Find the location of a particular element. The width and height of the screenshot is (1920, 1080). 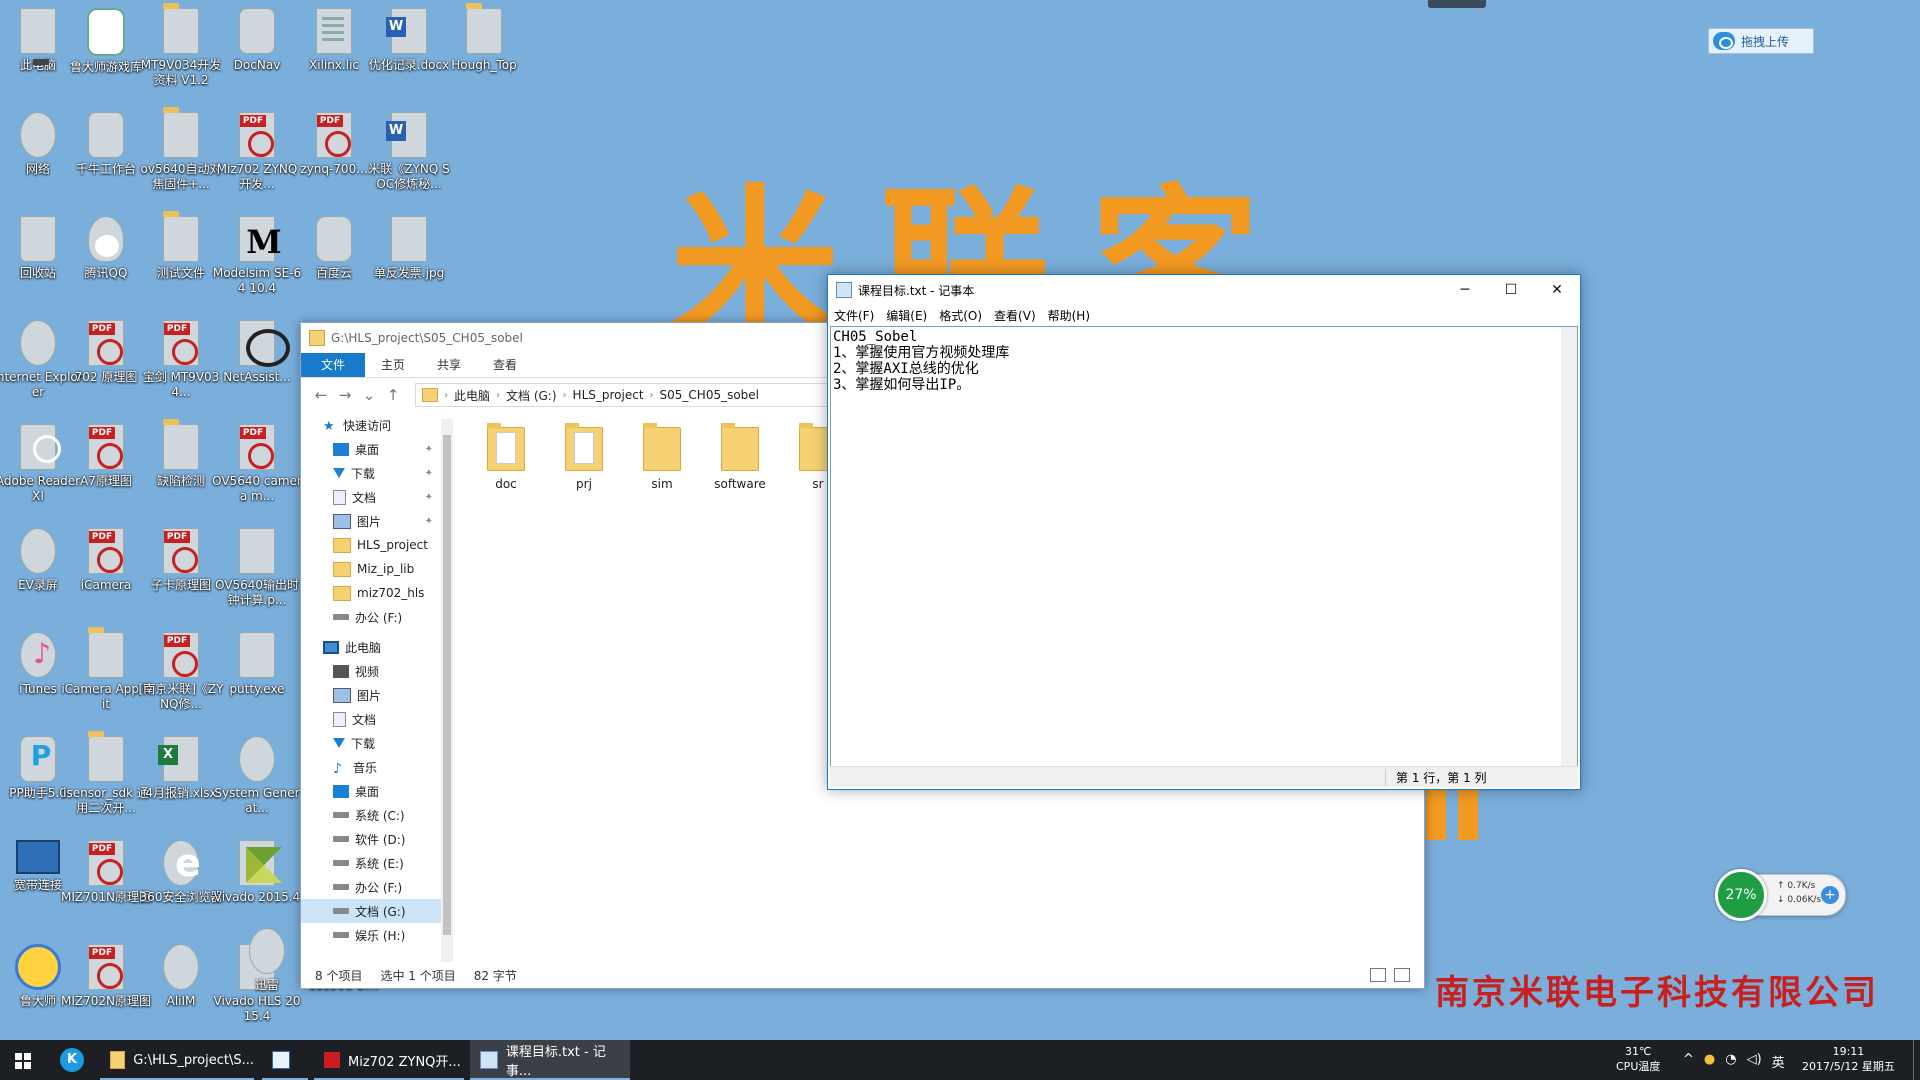

word-icon is located at coordinates (406, 31).